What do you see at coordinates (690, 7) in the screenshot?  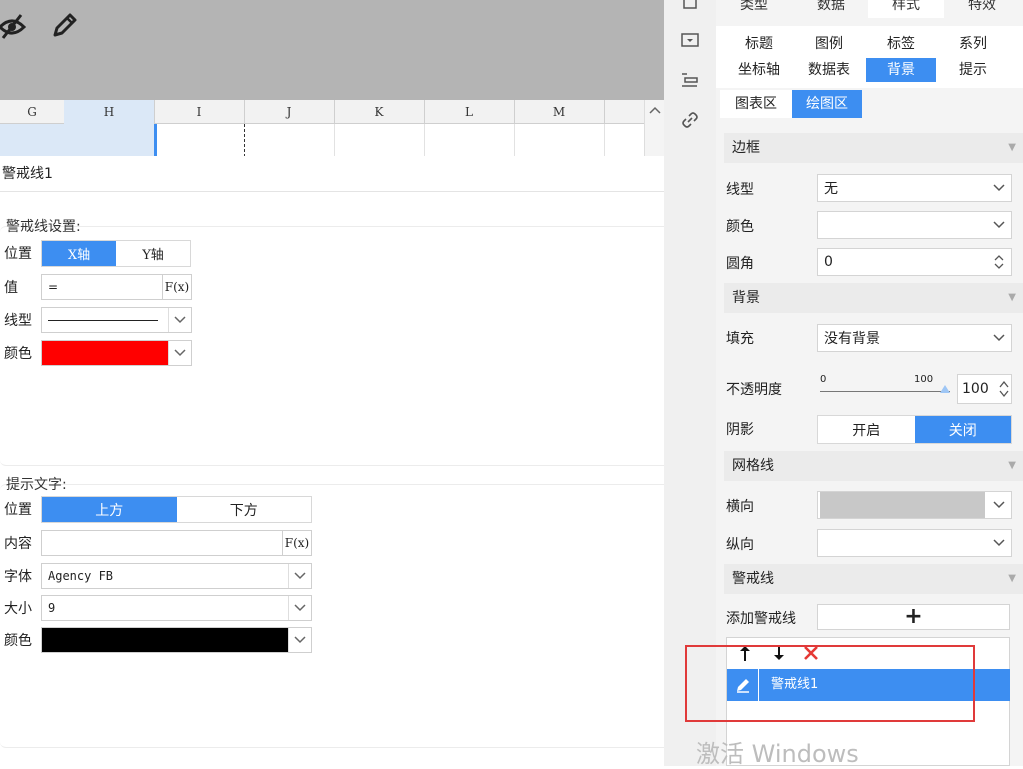 I see `square-icon` at bounding box center [690, 7].